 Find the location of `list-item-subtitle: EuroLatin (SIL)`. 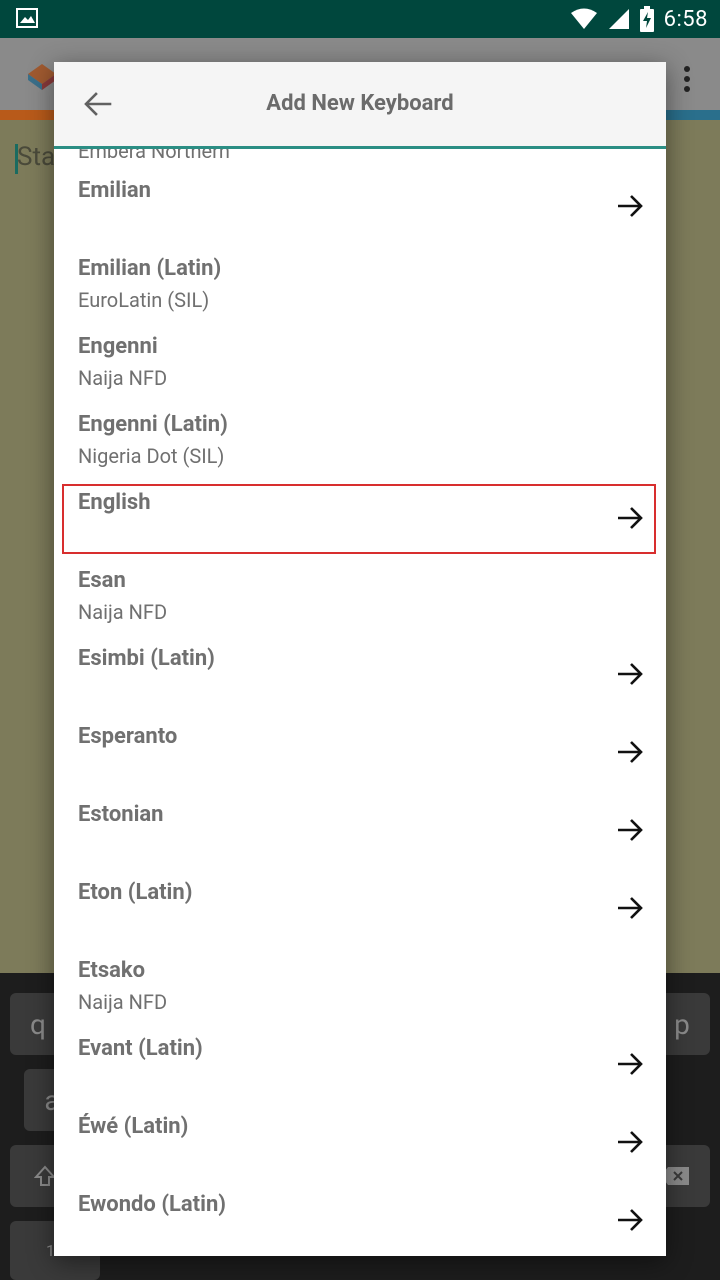

list-item-subtitle: EuroLatin (SIL) is located at coordinates (144, 300).